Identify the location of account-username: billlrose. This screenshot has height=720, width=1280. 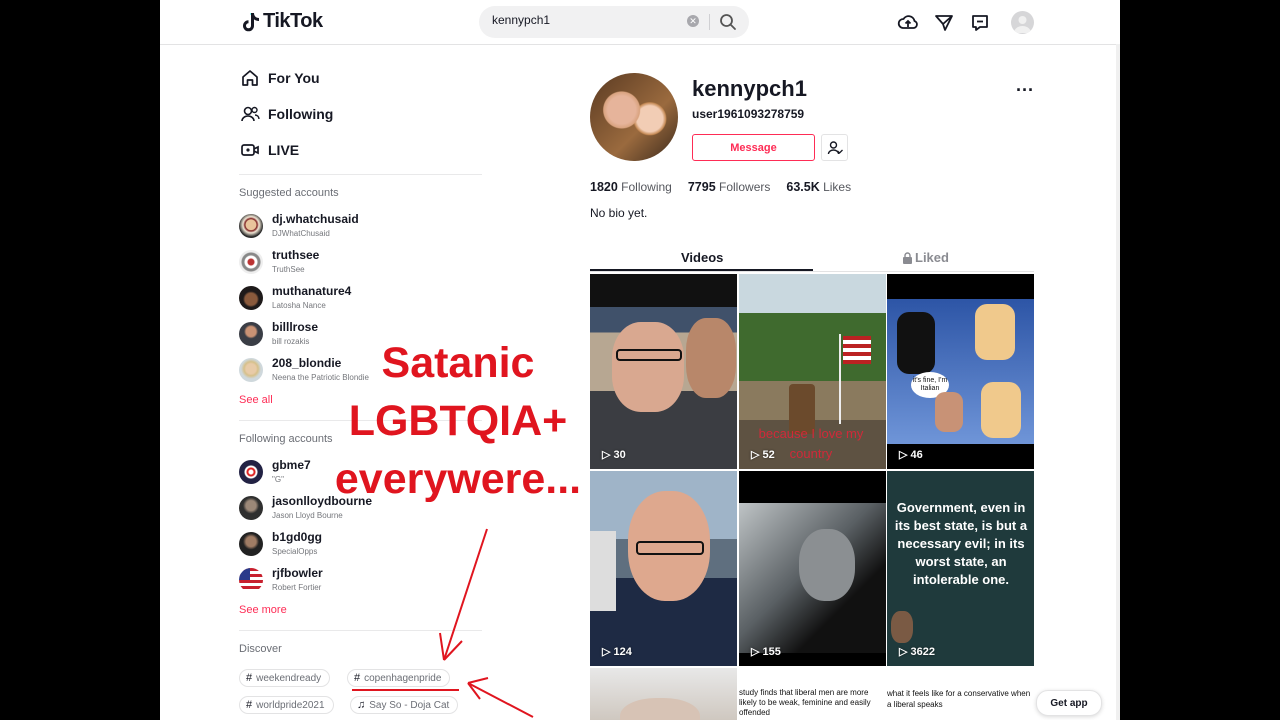
(295, 327).